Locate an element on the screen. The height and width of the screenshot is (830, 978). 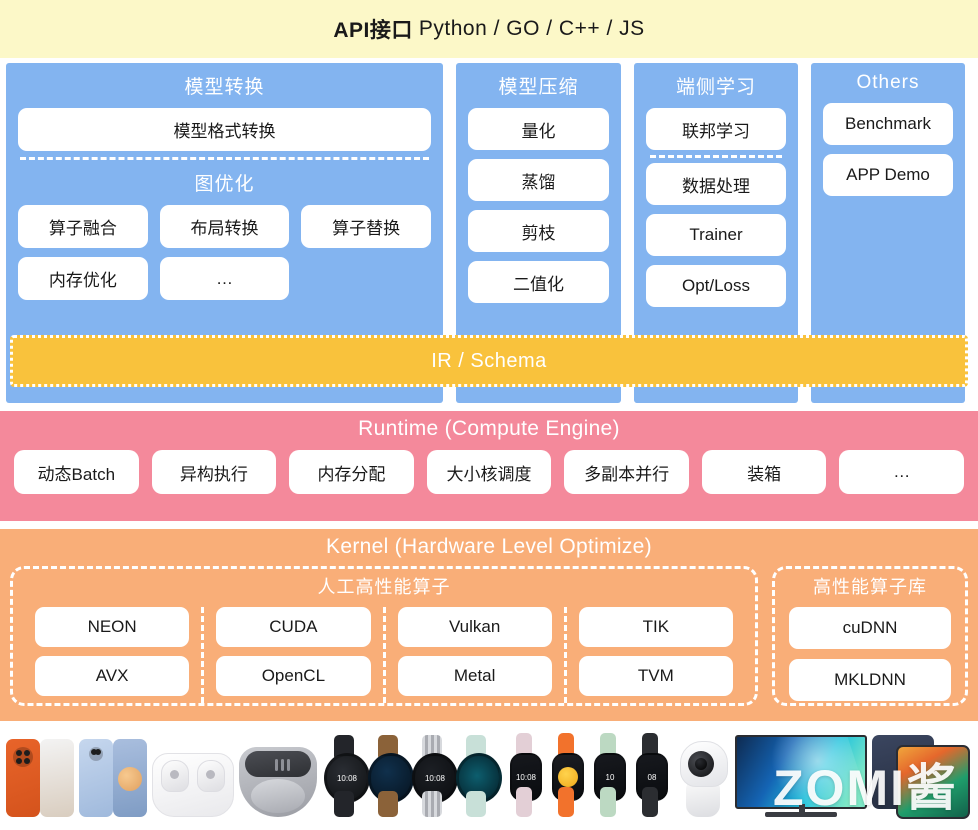
others-items: Benchmark APP Demo is located at coordinates (888, 149).